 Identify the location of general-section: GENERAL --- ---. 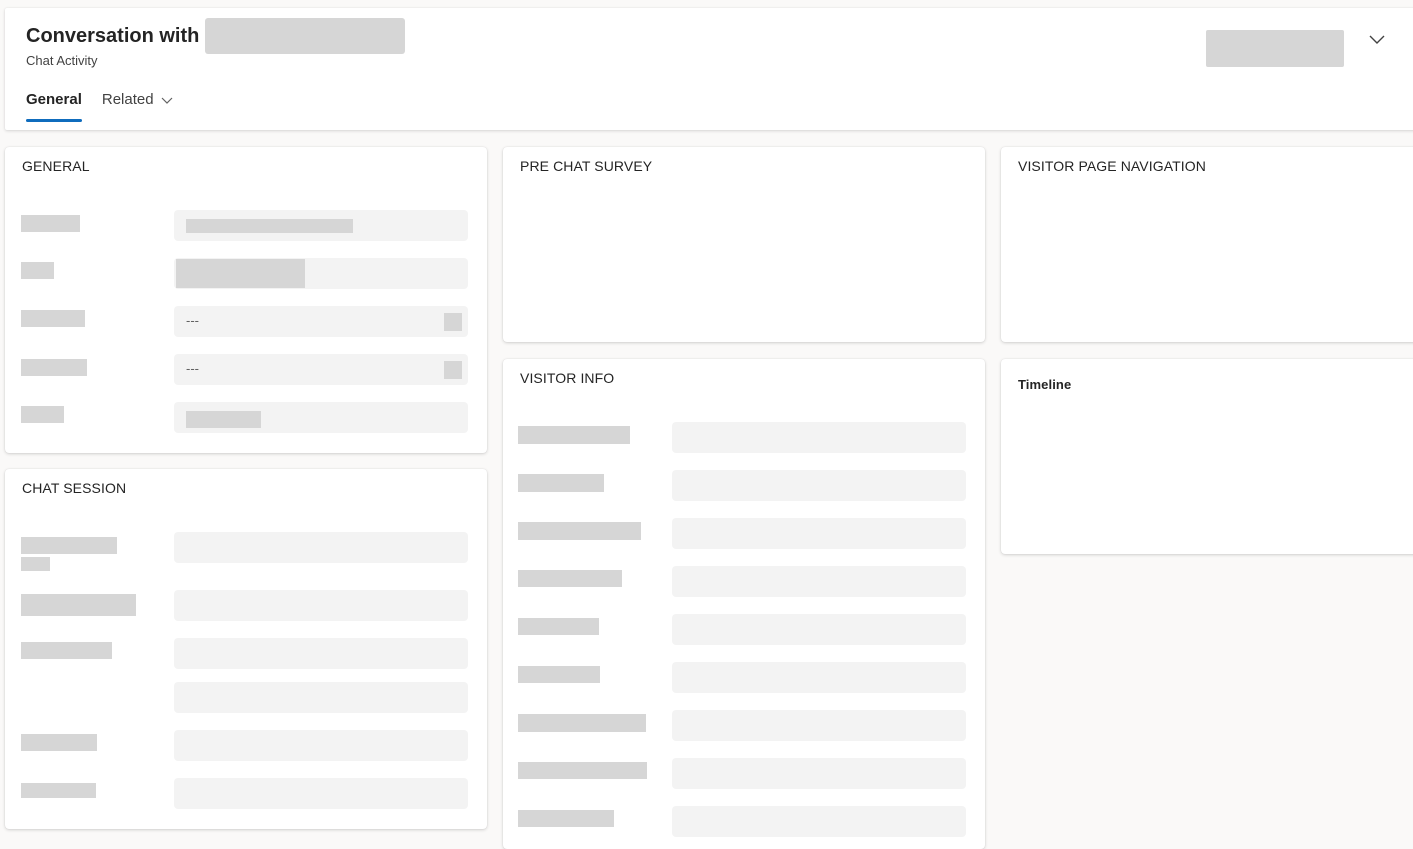
(246, 300).